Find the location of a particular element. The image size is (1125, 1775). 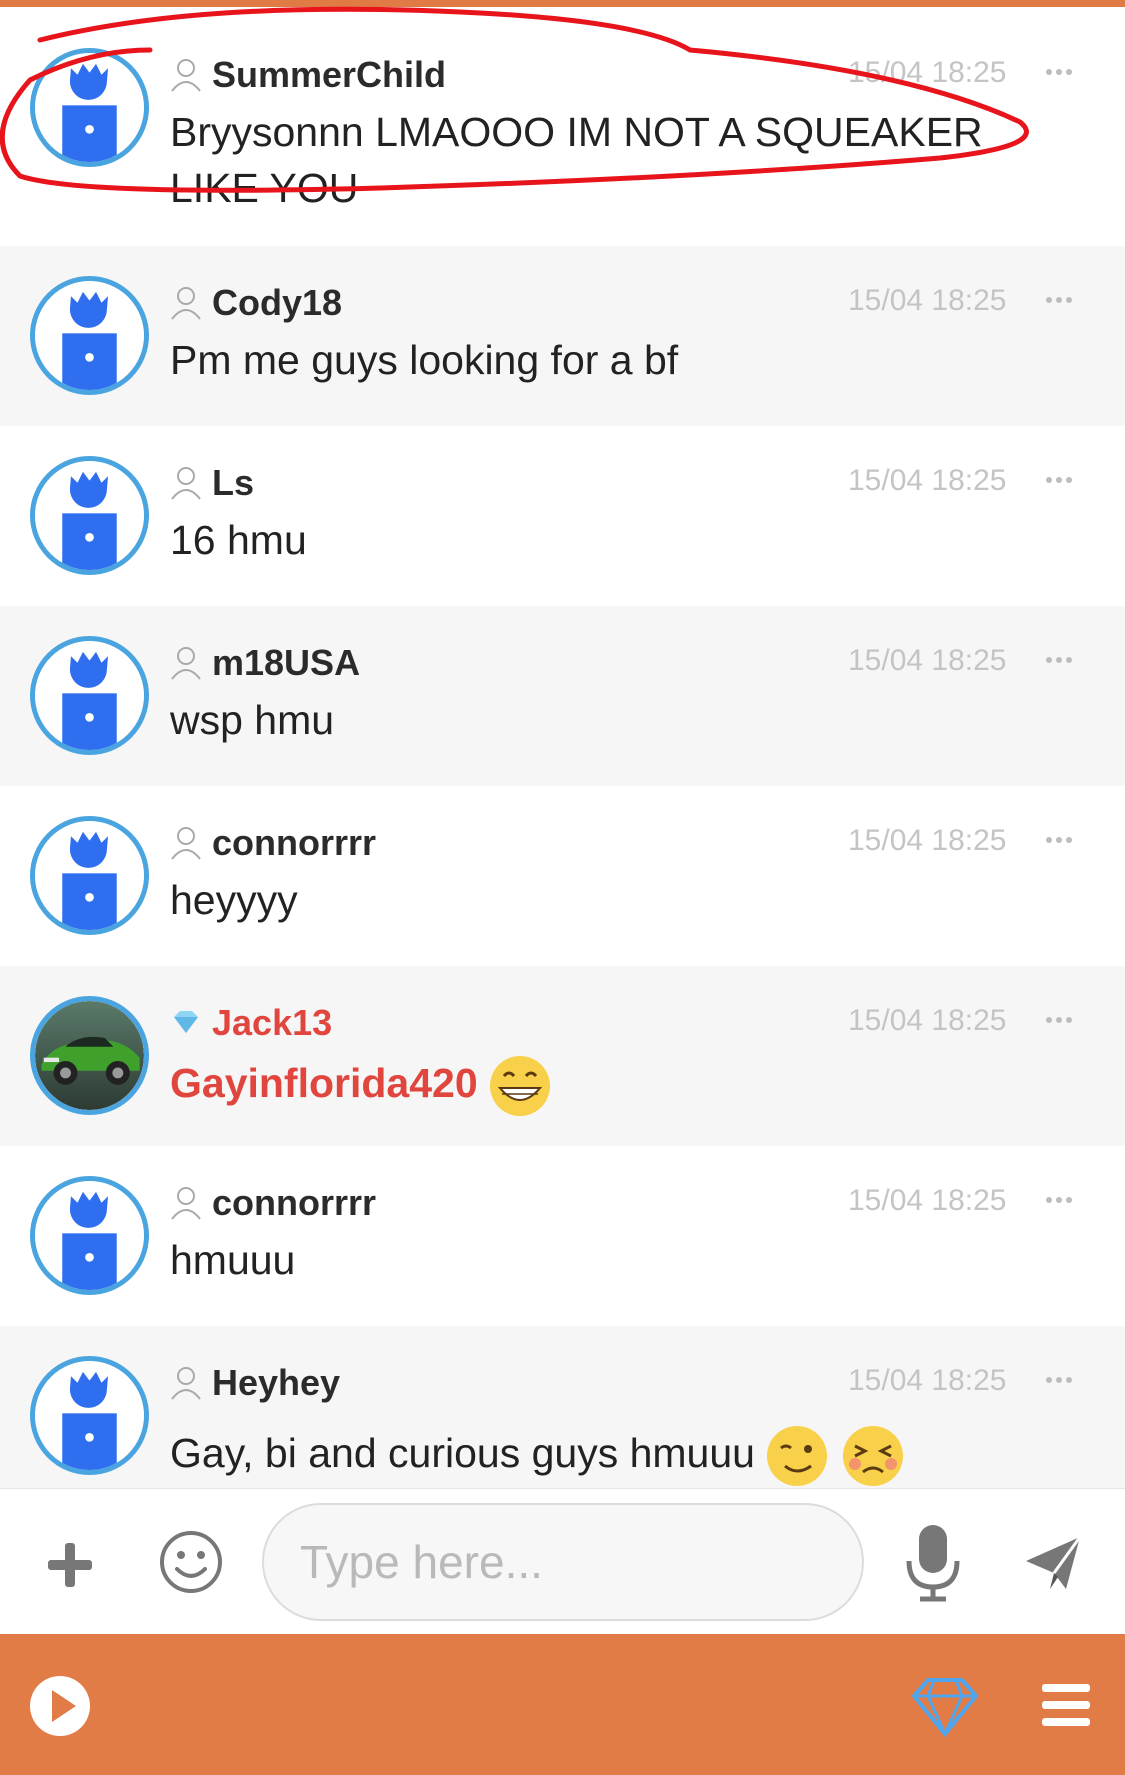

chat-message: Jack13 15/04 18:25 Gayinflorida420 is located at coordinates (562, 1056).